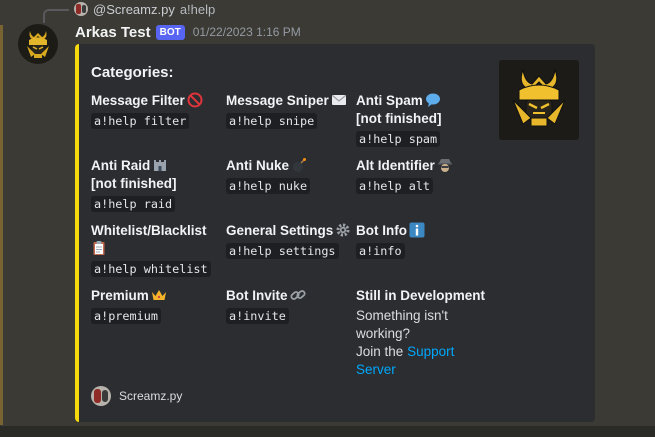 Image resolution: width=655 pixels, height=437 pixels. What do you see at coordinates (155, 306) in the screenshot?
I see `field-premium: Premium a!premium` at bounding box center [155, 306].